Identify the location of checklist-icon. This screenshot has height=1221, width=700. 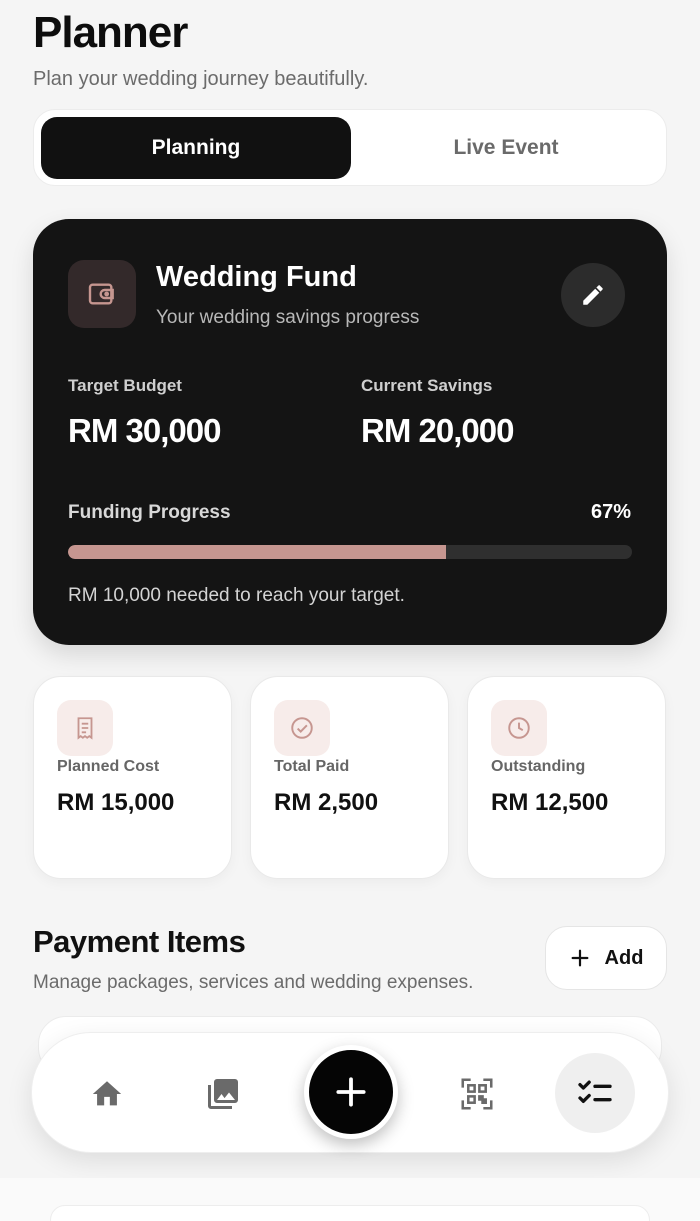
(595, 1091).